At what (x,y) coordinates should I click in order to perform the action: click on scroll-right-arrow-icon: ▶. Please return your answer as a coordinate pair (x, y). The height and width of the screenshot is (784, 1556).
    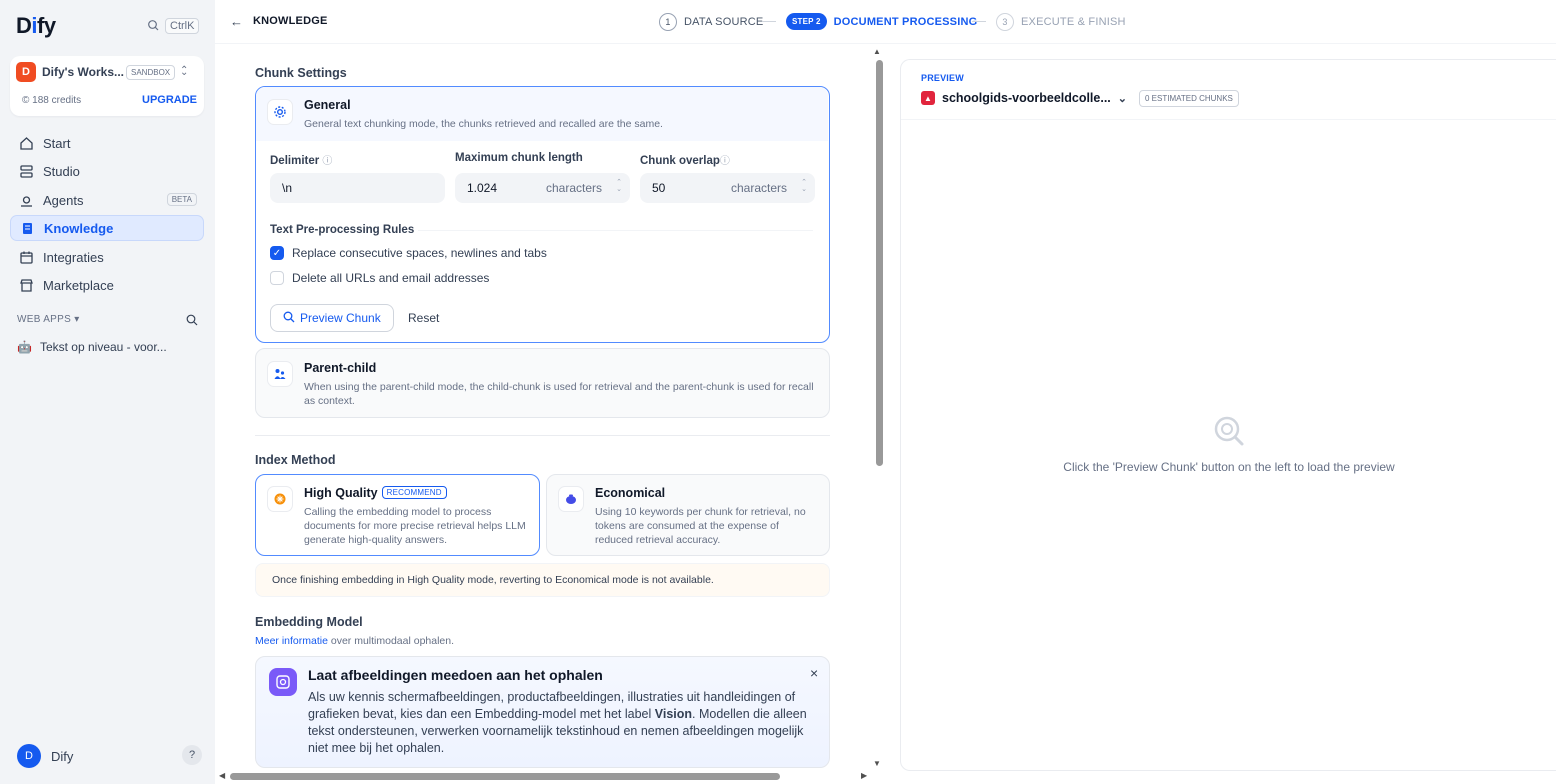
    Looking at the image, I should click on (864, 775).